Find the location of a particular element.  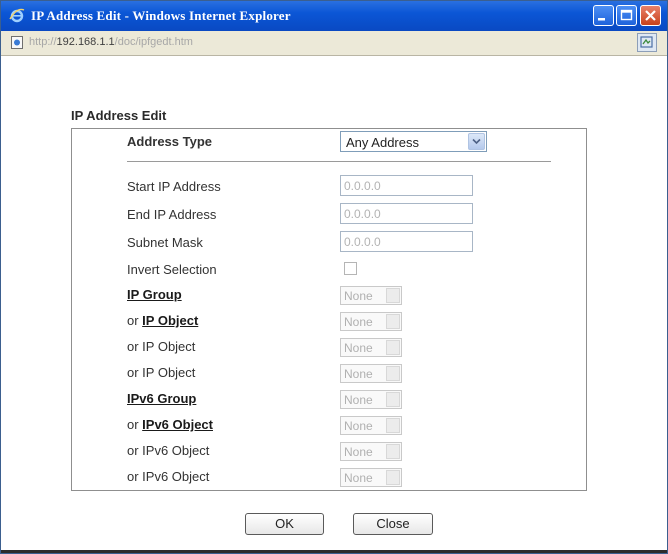

window-close-button is located at coordinates (650, 15).